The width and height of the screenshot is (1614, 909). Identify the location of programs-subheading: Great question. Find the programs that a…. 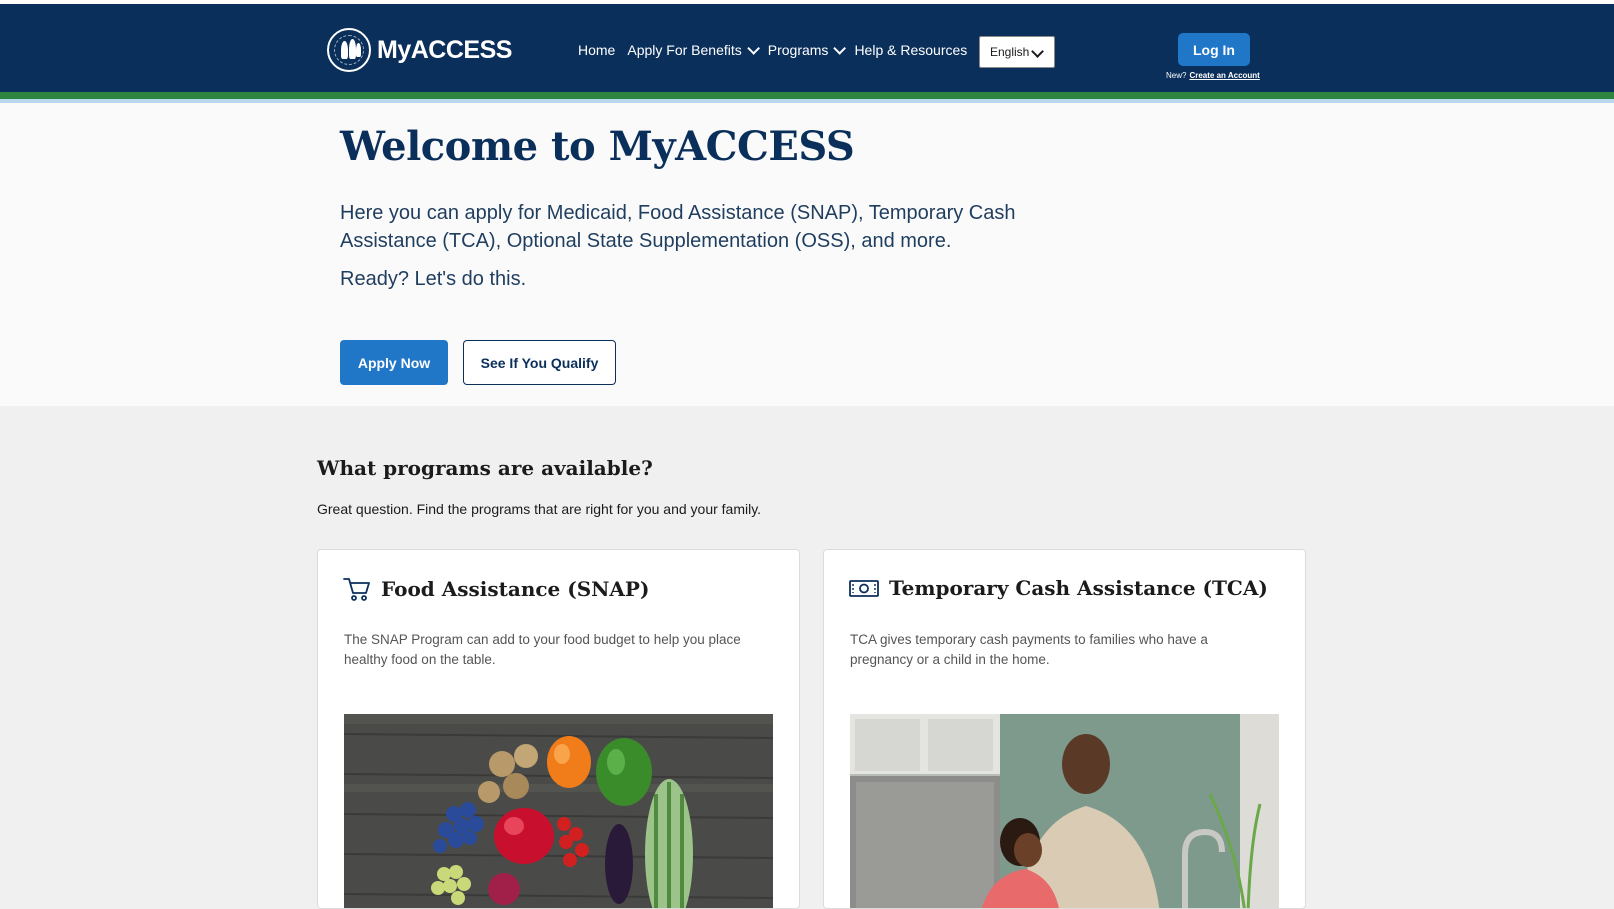
(539, 509).